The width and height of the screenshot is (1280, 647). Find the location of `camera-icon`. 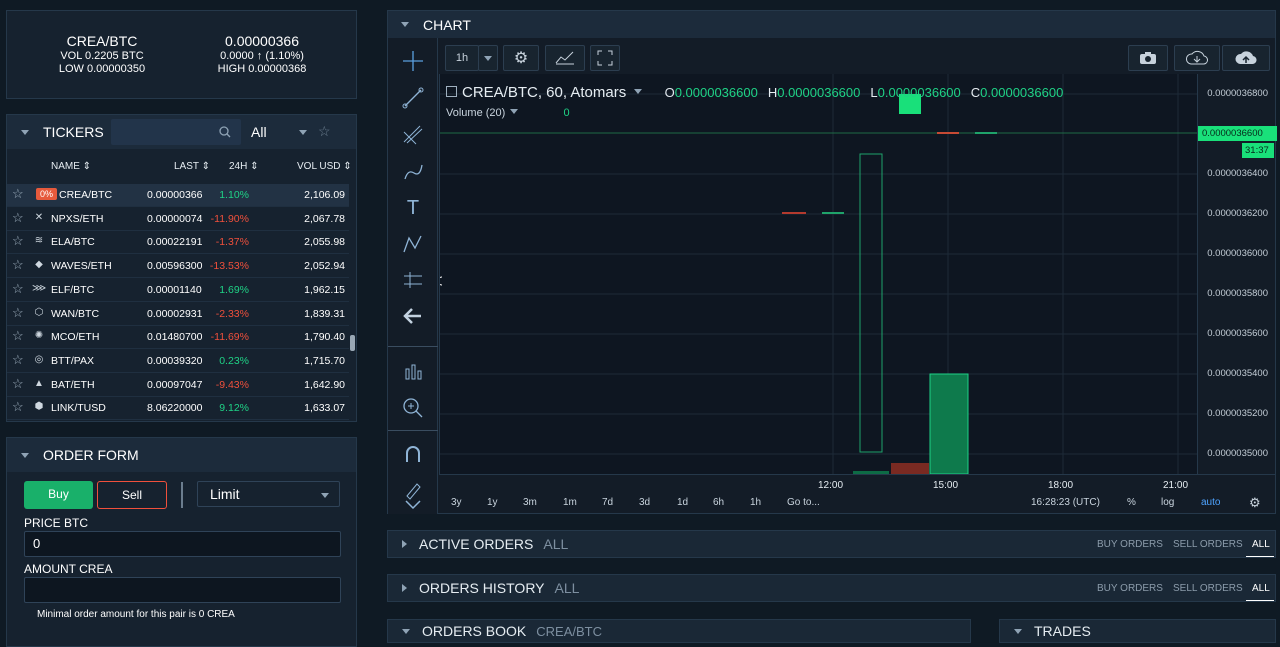

camera-icon is located at coordinates (1148, 58).